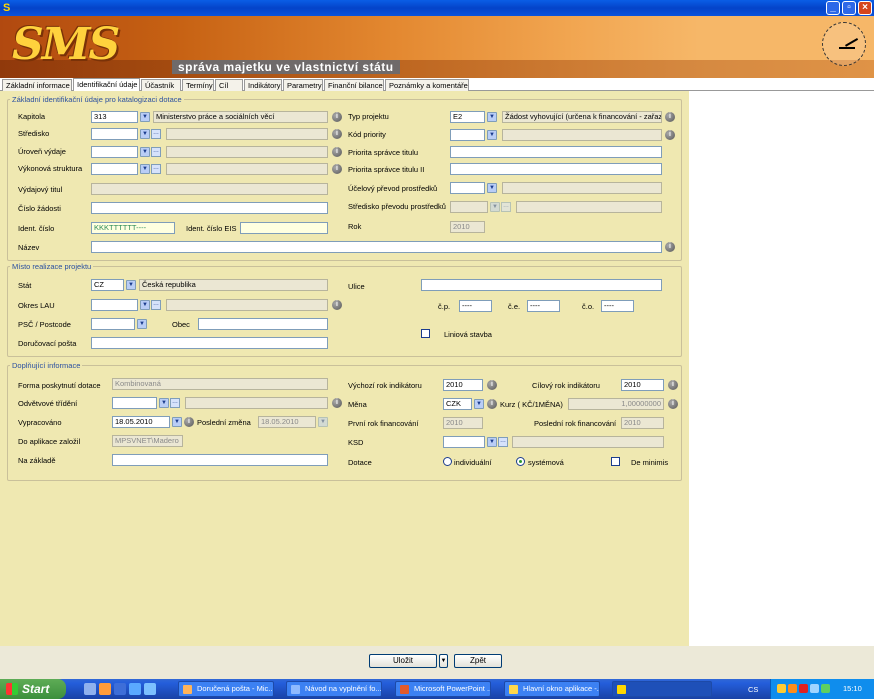 The height and width of the screenshot is (699, 874). What do you see at coordinates (303, 85) in the screenshot?
I see `tab-parametry: Parametry` at bounding box center [303, 85].